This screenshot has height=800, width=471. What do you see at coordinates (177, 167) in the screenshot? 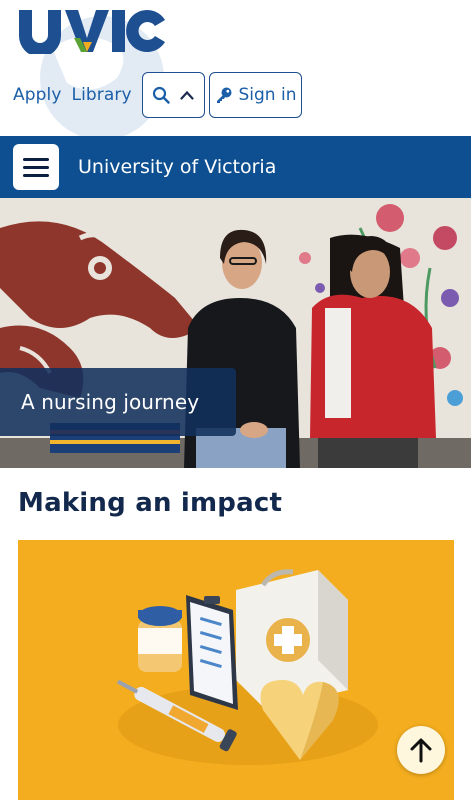
I see `site-title: University of Victoria` at bounding box center [177, 167].